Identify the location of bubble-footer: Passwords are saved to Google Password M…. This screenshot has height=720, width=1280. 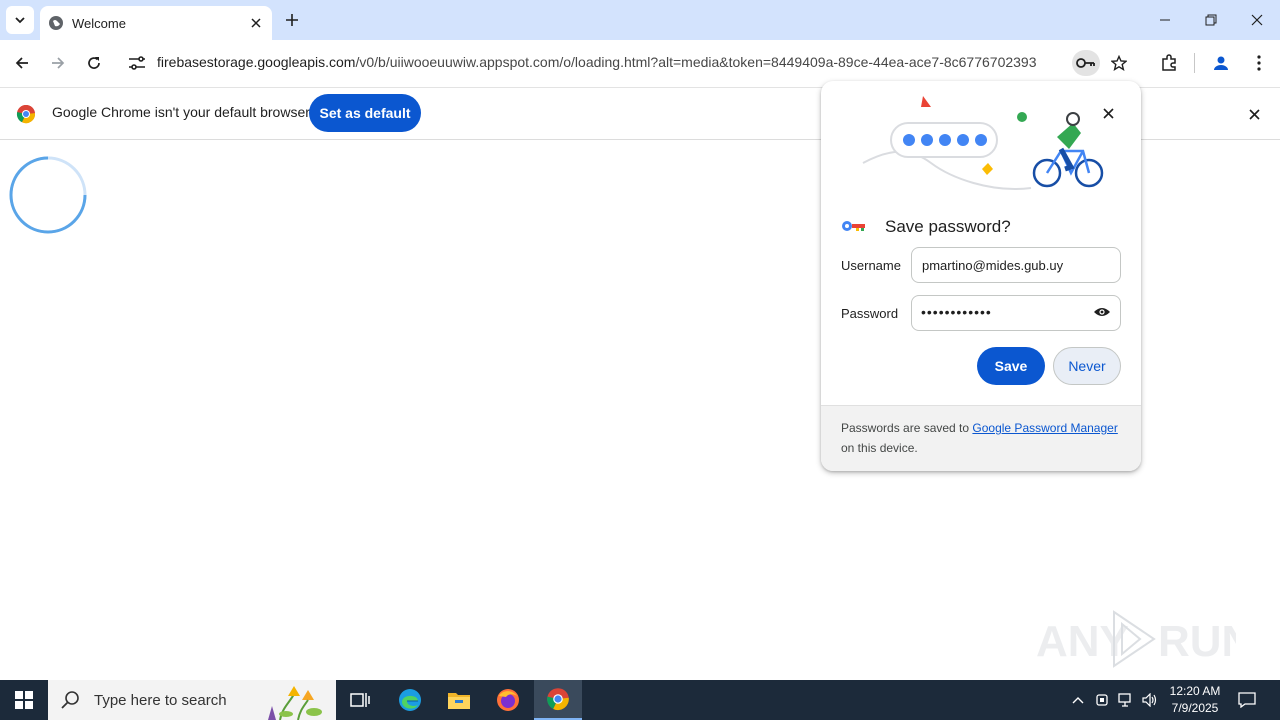
(981, 438).